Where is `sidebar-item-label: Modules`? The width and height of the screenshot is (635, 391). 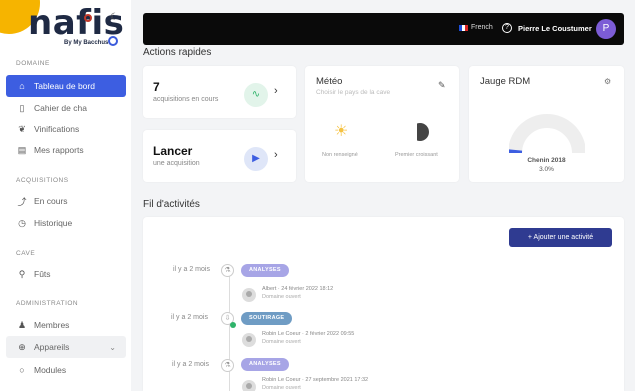
sidebar-item-label: Modules is located at coordinates (50, 370).